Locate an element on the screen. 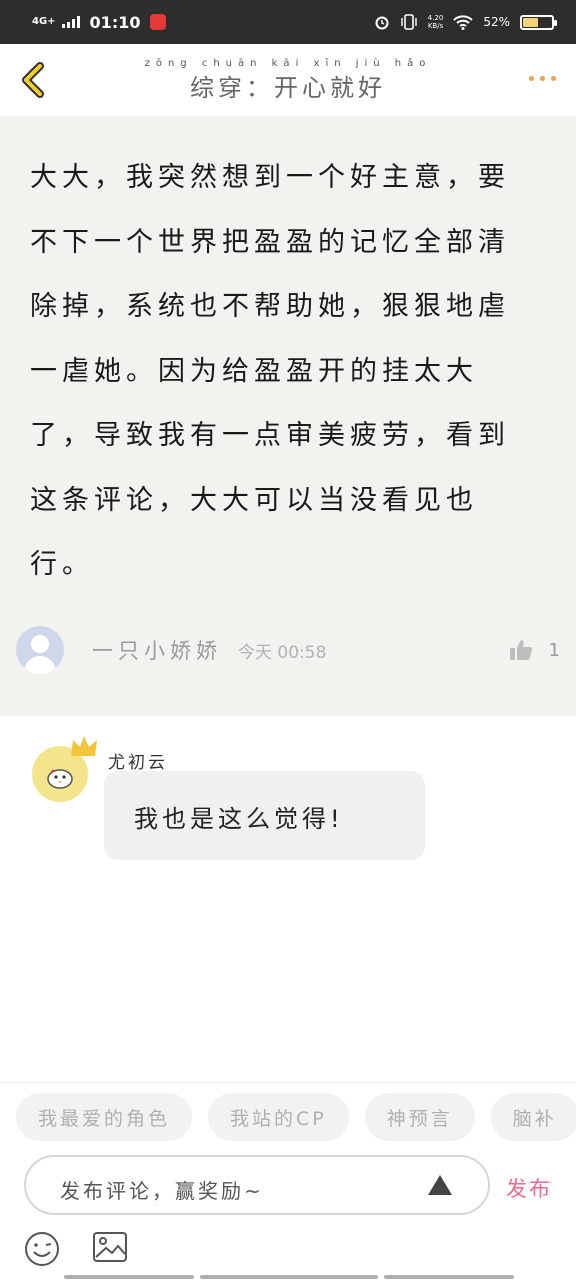 Image resolution: width=576 pixels, height=1280 pixels. network-type: 4G+ is located at coordinates (44, 21).